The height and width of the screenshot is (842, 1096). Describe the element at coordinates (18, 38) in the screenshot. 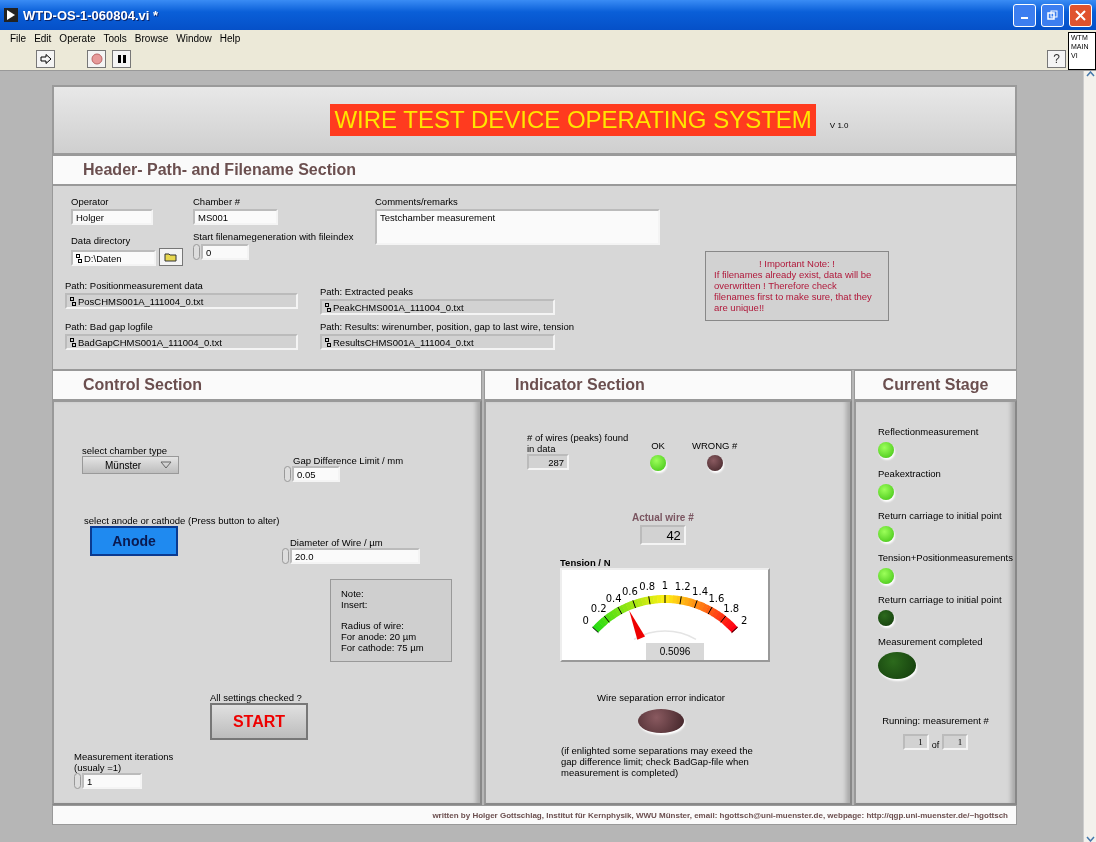

I see `menu-item: File` at that location.